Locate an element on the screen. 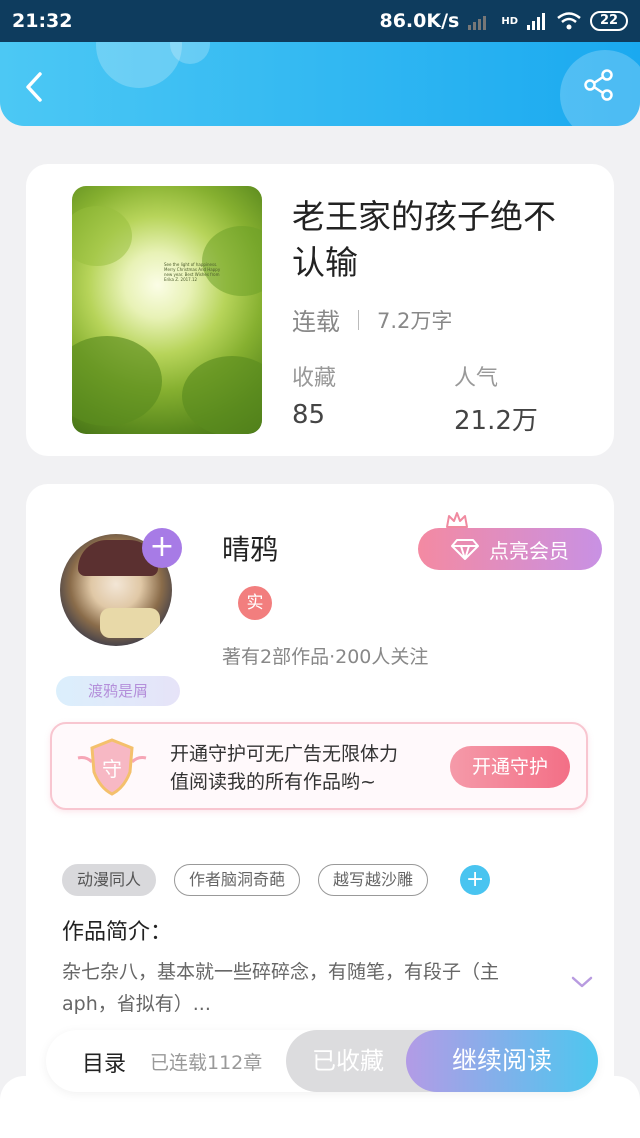 The width and height of the screenshot is (640, 1138). network-type: HD is located at coordinates (509, 21).